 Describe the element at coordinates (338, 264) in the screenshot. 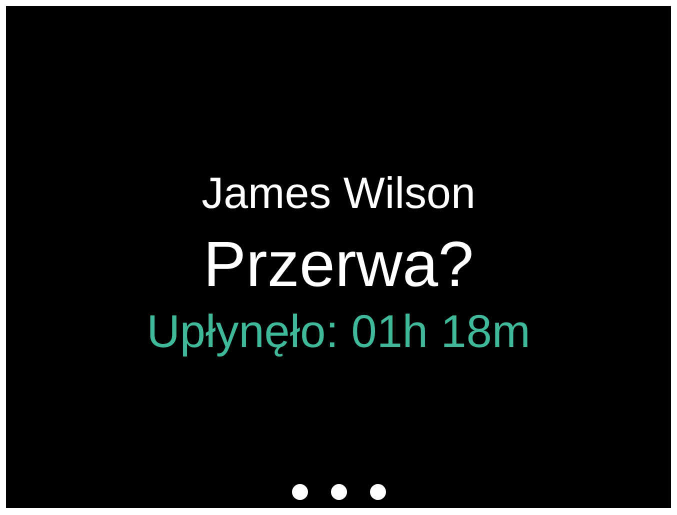

I see `question-text: Przerwa?` at that location.